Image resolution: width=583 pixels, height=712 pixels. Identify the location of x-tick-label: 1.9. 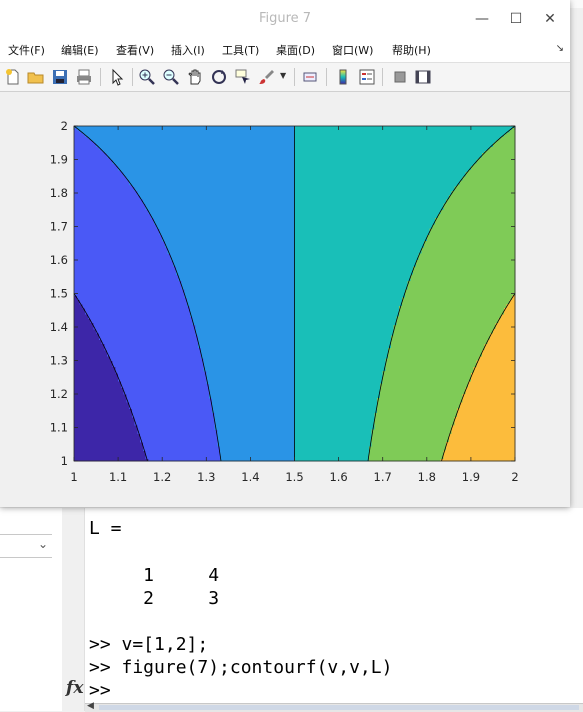
(471, 477).